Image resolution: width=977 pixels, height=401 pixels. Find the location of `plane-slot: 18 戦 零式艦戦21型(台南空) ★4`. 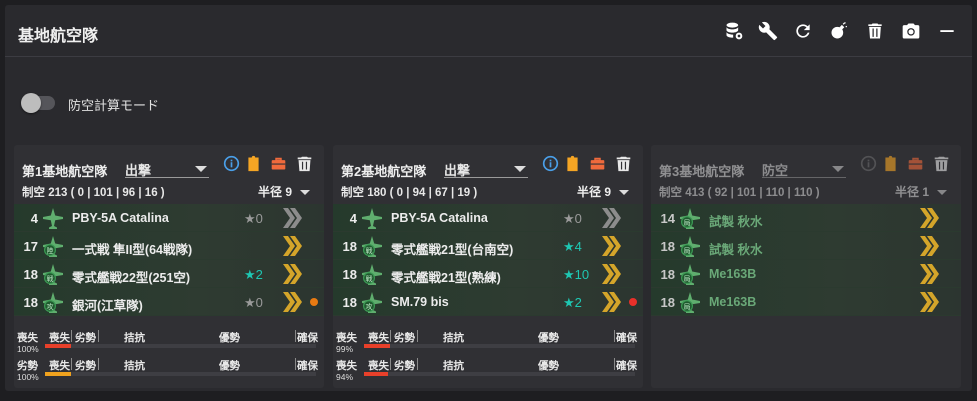

plane-slot: 18 戦 零式艦戦21型(台南空) ★4 is located at coordinates (488, 246).